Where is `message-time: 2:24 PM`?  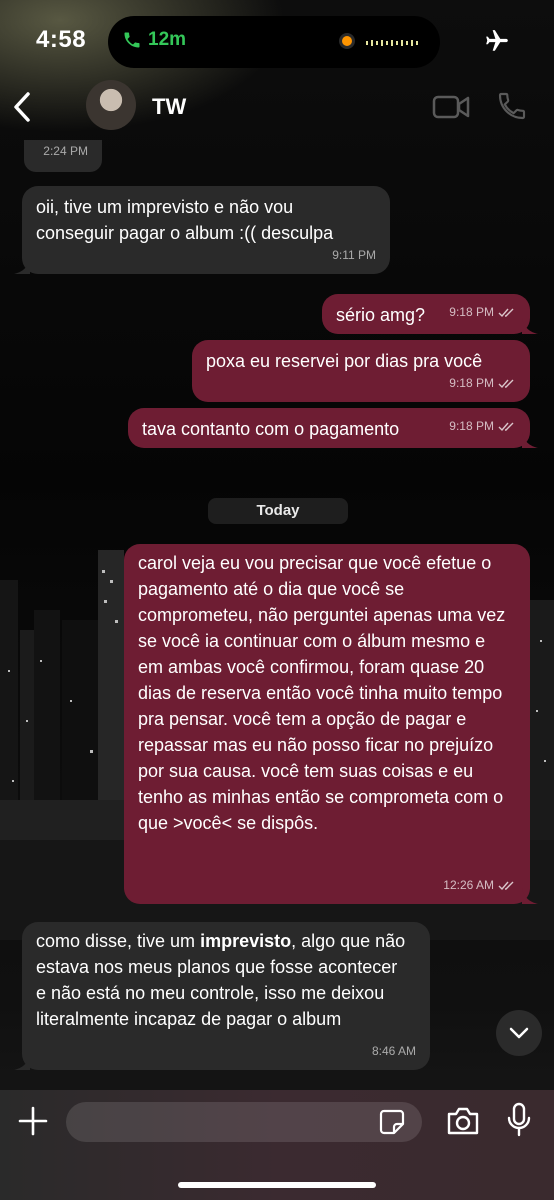
message-time: 2:24 PM is located at coordinates (65, 151).